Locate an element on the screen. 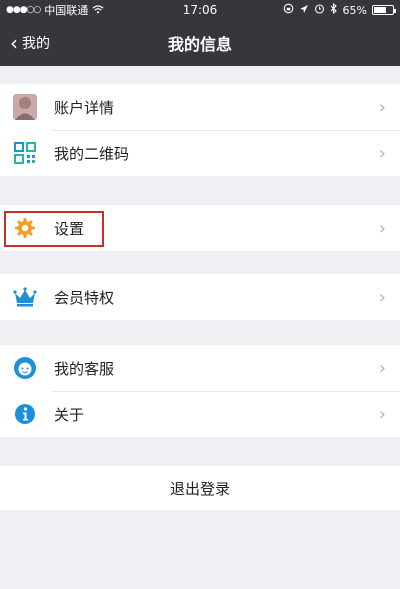  nav-bar: ‹ 我的 我的信息 is located at coordinates (200, 43).